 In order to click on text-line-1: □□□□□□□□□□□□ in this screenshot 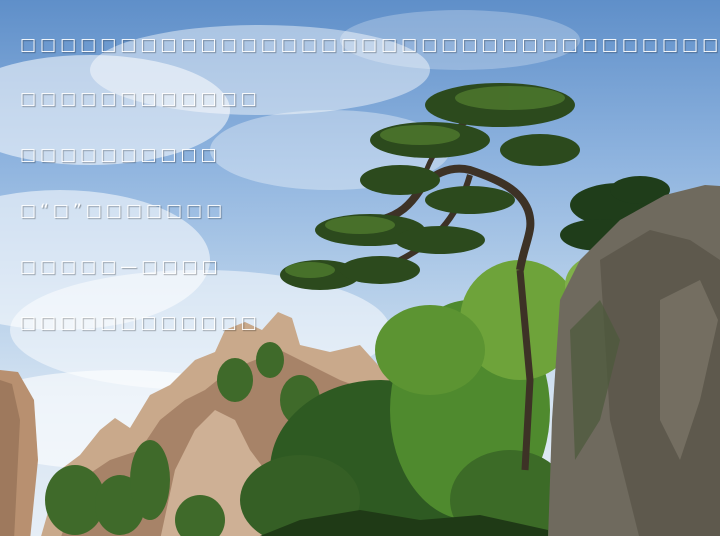, I will do `click(140, 99)`.